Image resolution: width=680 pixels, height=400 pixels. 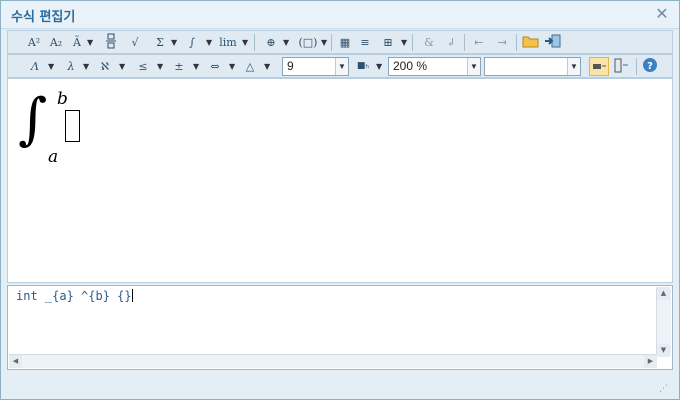 I want to click on status-bar: ⋰, so click(x=340, y=384).